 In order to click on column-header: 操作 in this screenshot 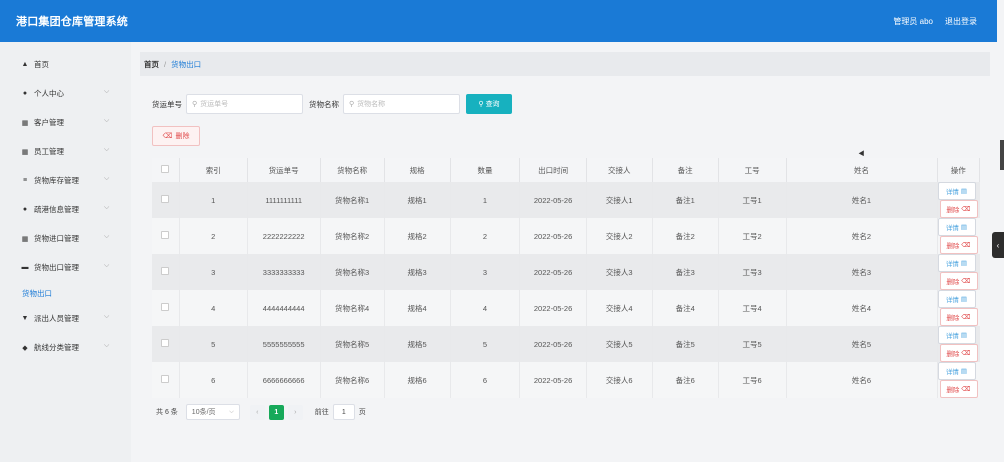, I will do `click(958, 170)`.